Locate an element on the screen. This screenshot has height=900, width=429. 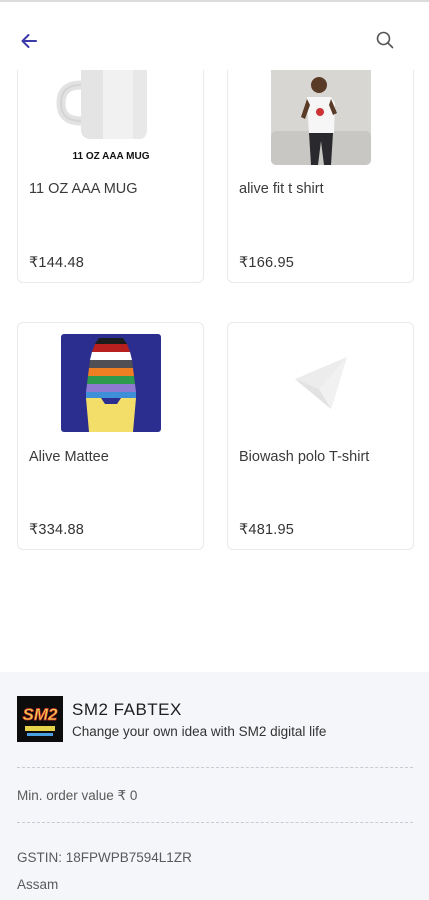
search-button is located at coordinates (385, 40).